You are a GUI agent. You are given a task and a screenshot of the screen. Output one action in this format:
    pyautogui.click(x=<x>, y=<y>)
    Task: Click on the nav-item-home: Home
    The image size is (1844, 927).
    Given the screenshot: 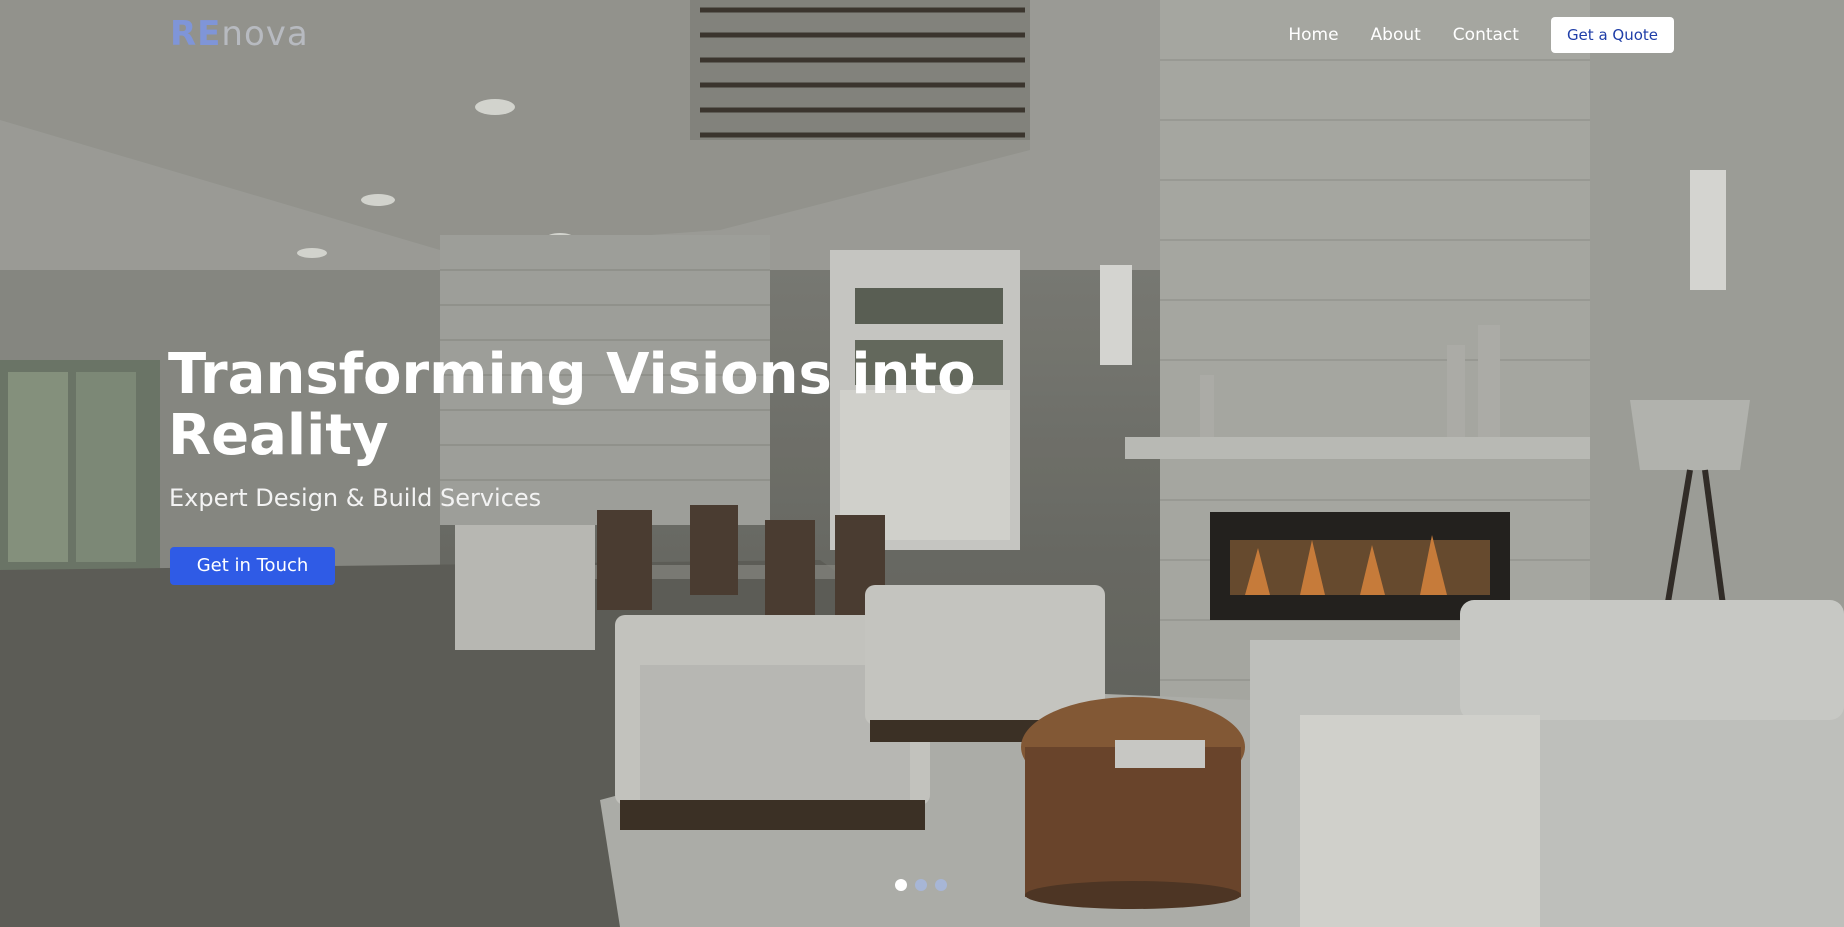 What is the action you would take?
    pyautogui.click(x=1313, y=35)
    